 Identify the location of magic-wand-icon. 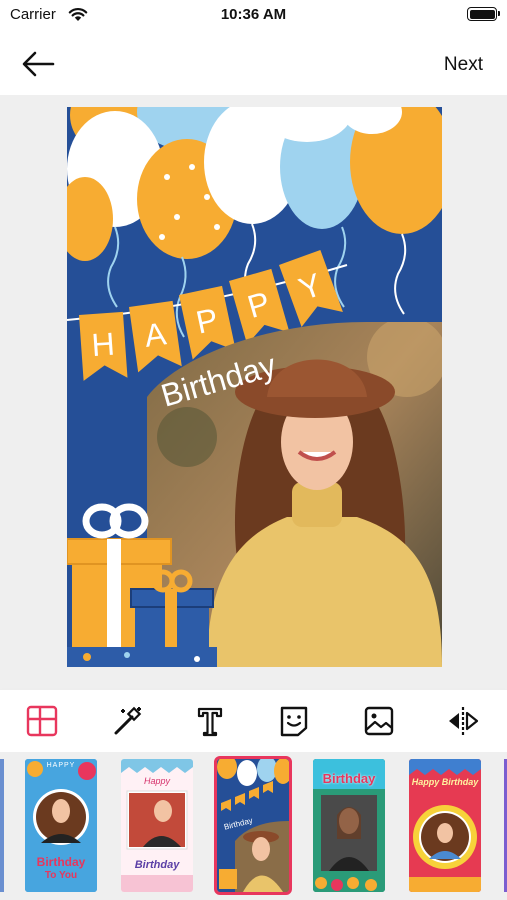
(127, 721).